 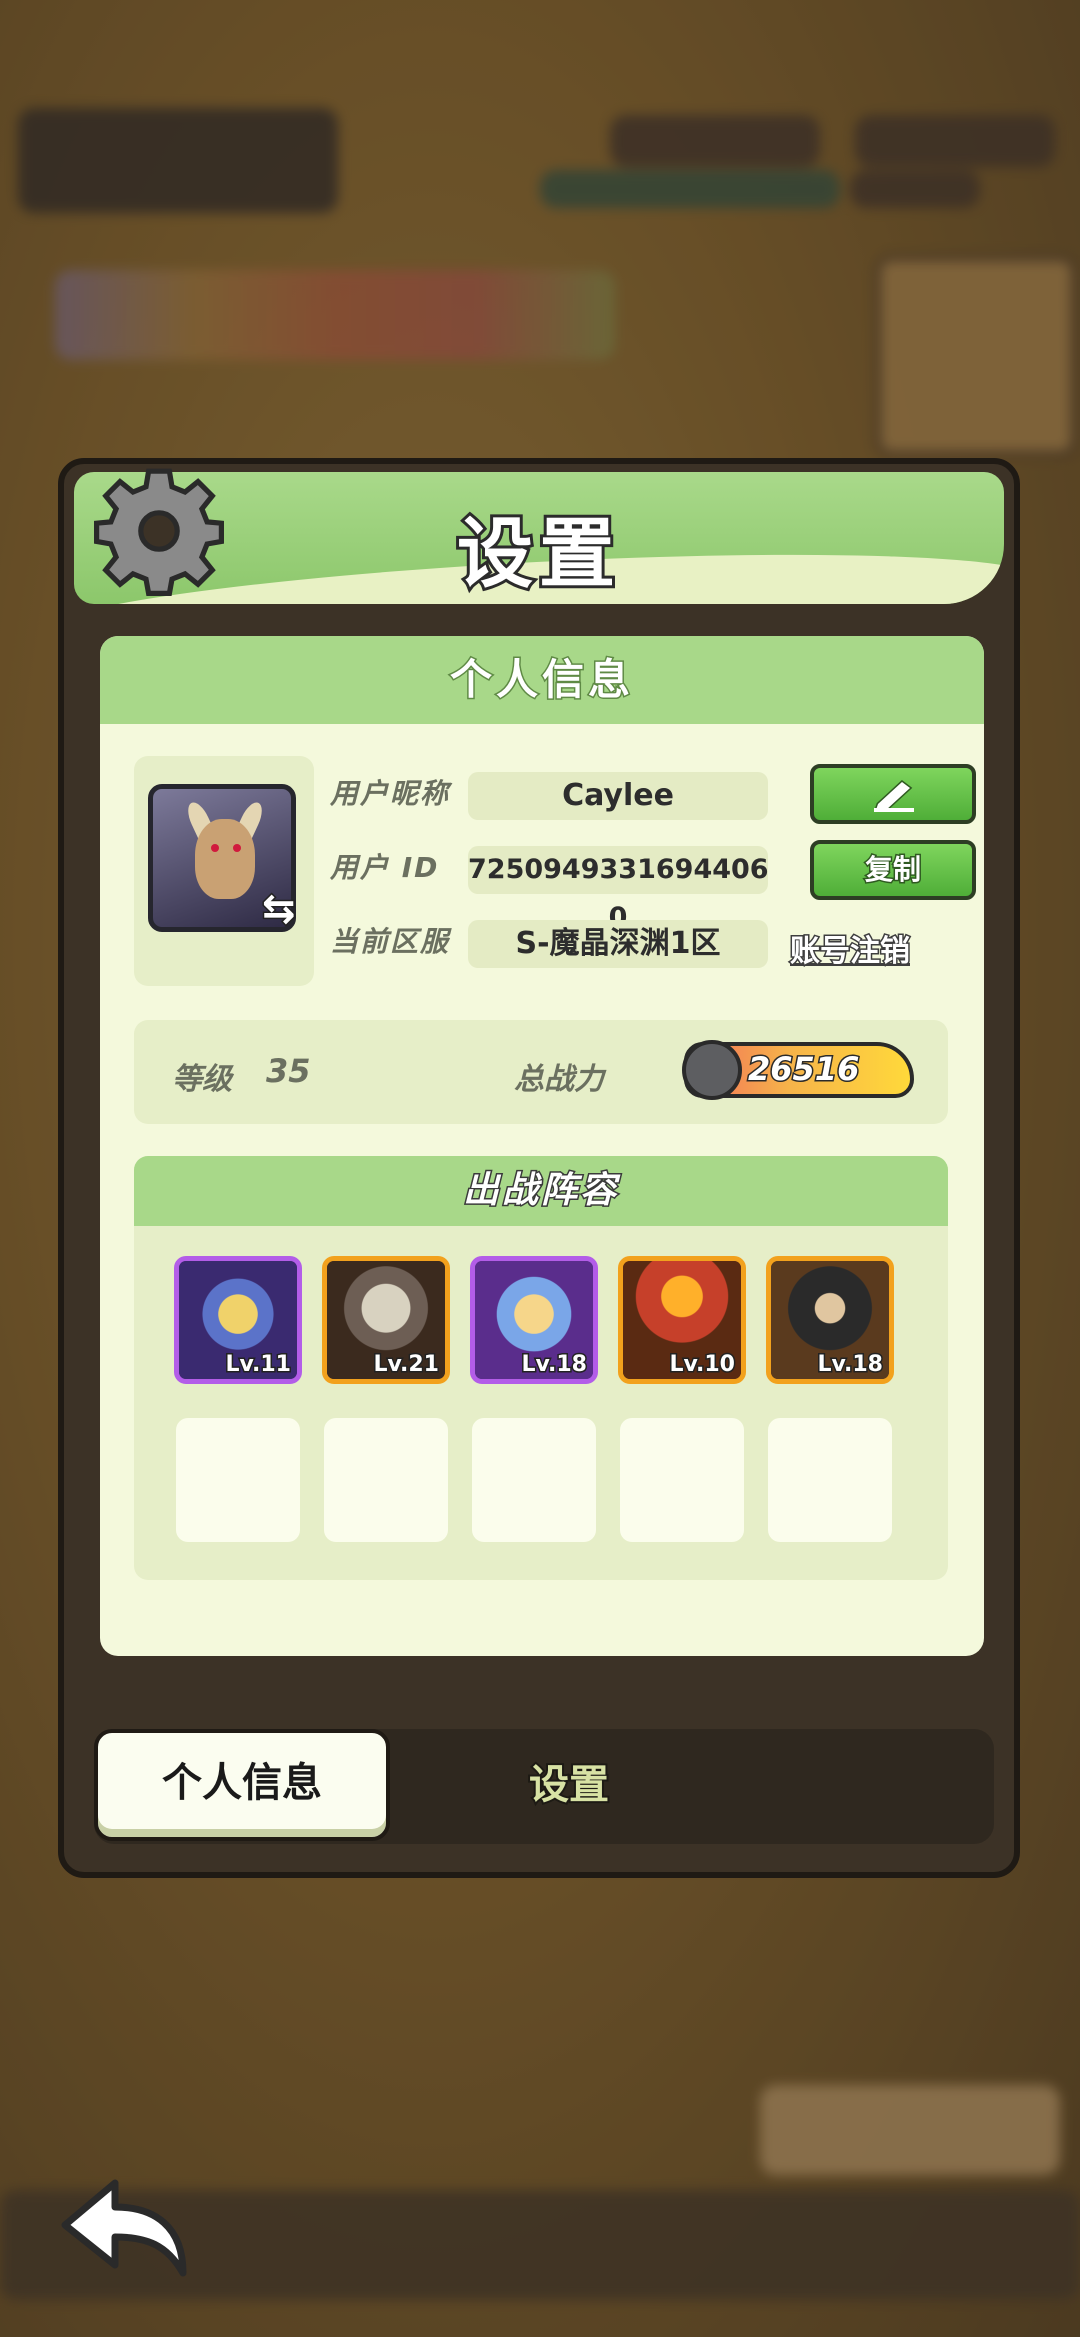 What do you see at coordinates (803, 1069) in the screenshot?
I see `power-value: 26516` at bounding box center [803, 1069].